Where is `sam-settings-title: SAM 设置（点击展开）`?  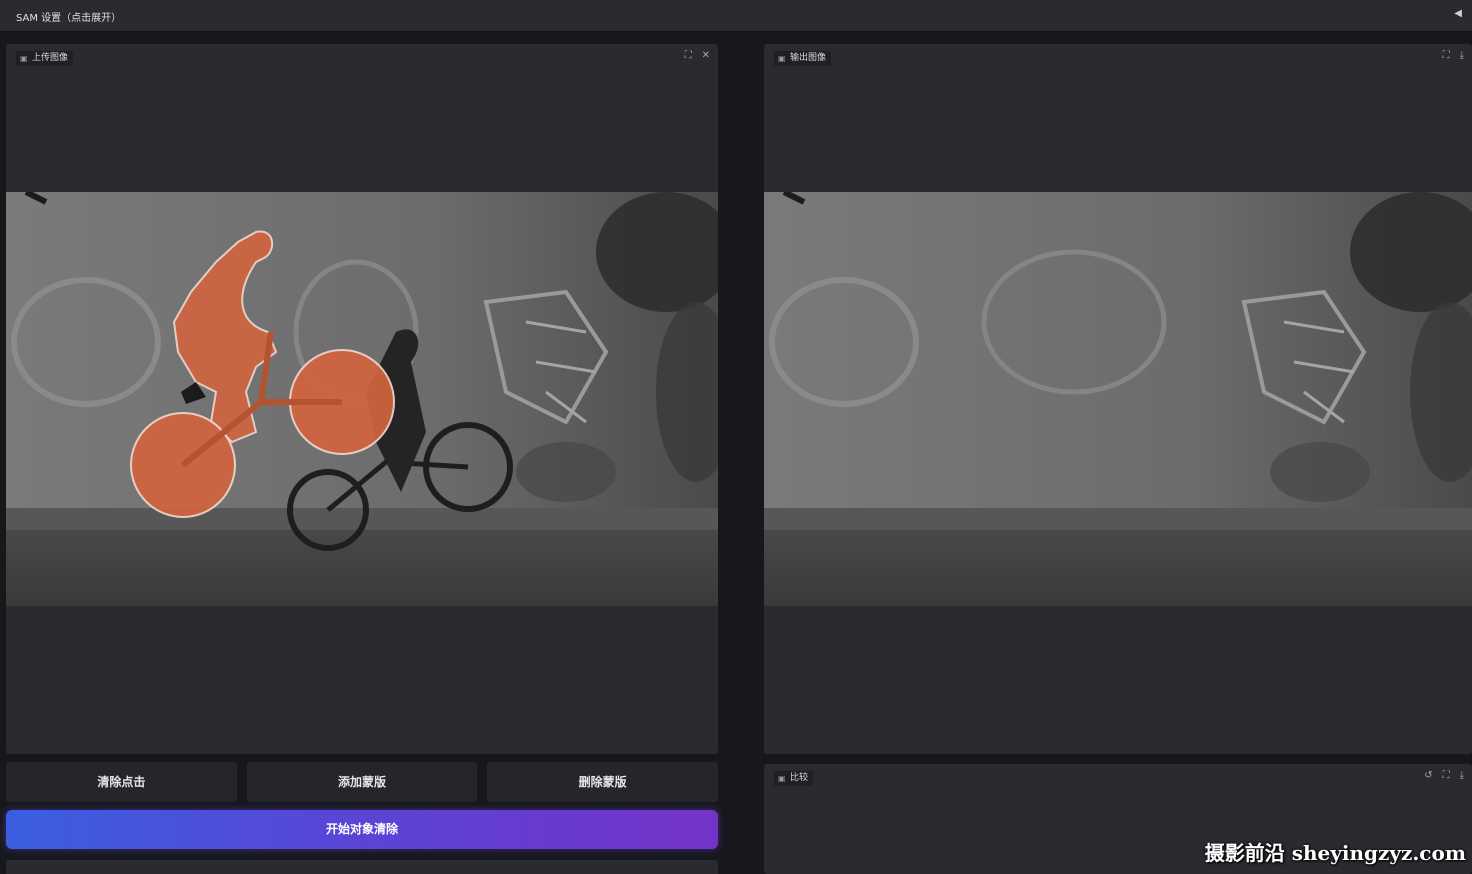
sam-settings-title: SAM 设置（点击展开） is located at coordinates (69, 18).